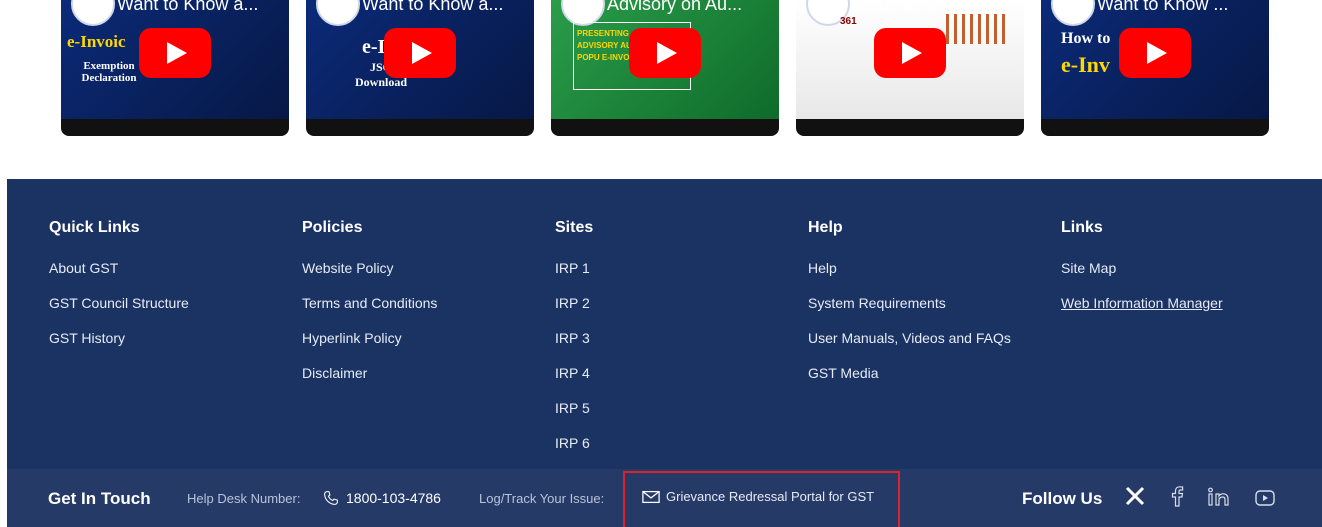  Describe the element at coordinates (1085, 64) in the screenshot. I see `video-subline: e-Inv` at that location.